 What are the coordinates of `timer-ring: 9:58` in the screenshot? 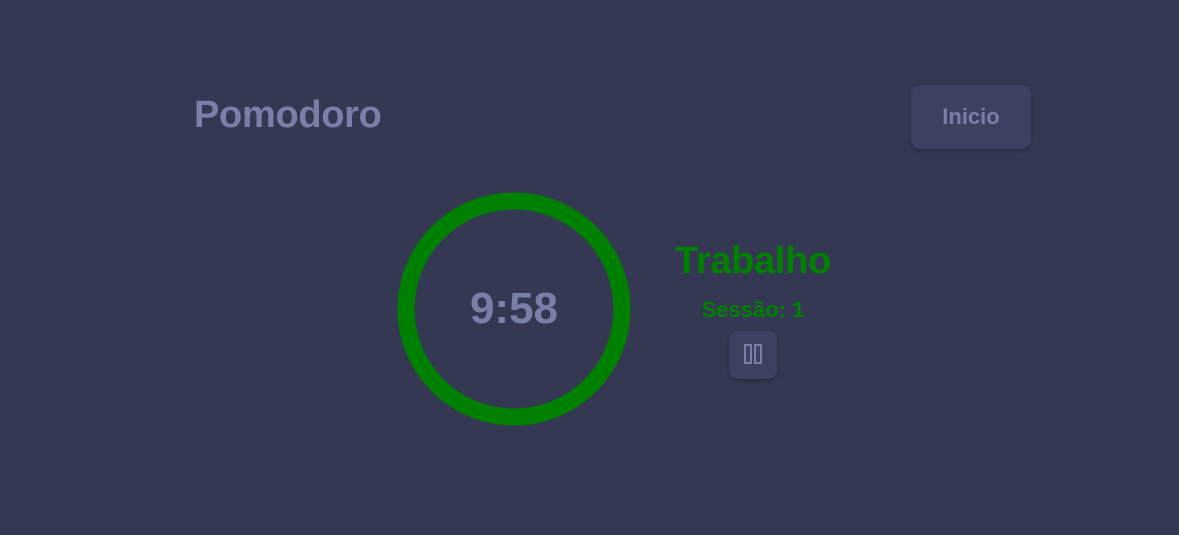 It's located at (514, 309).